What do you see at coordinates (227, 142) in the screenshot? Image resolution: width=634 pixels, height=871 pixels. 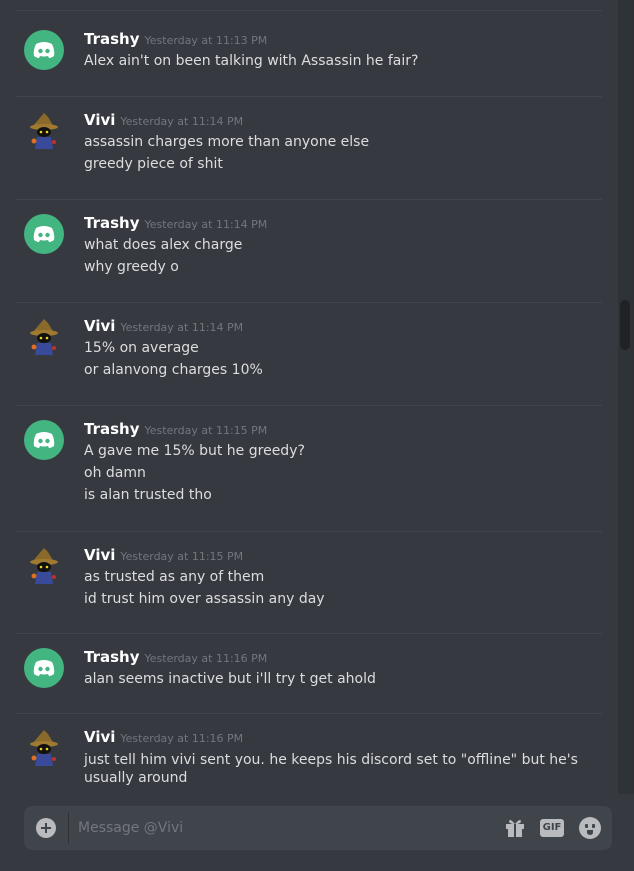 I see `message-text: assassin charges more than anyone else` at bounding box center [227, 142].